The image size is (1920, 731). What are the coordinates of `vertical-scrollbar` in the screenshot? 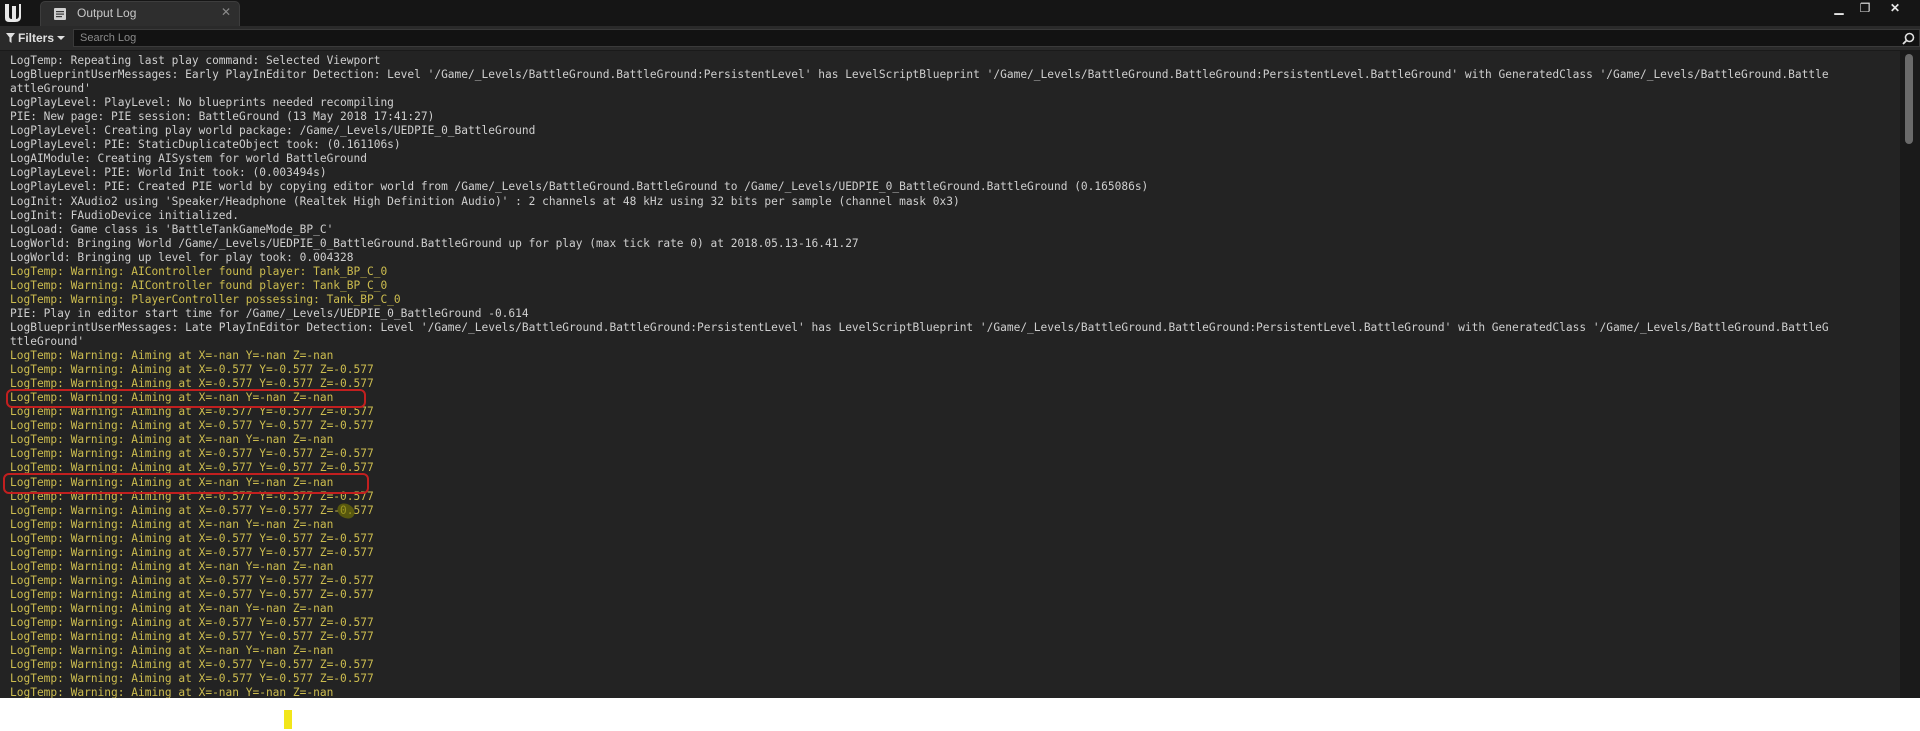 It's located at (1910, 374).